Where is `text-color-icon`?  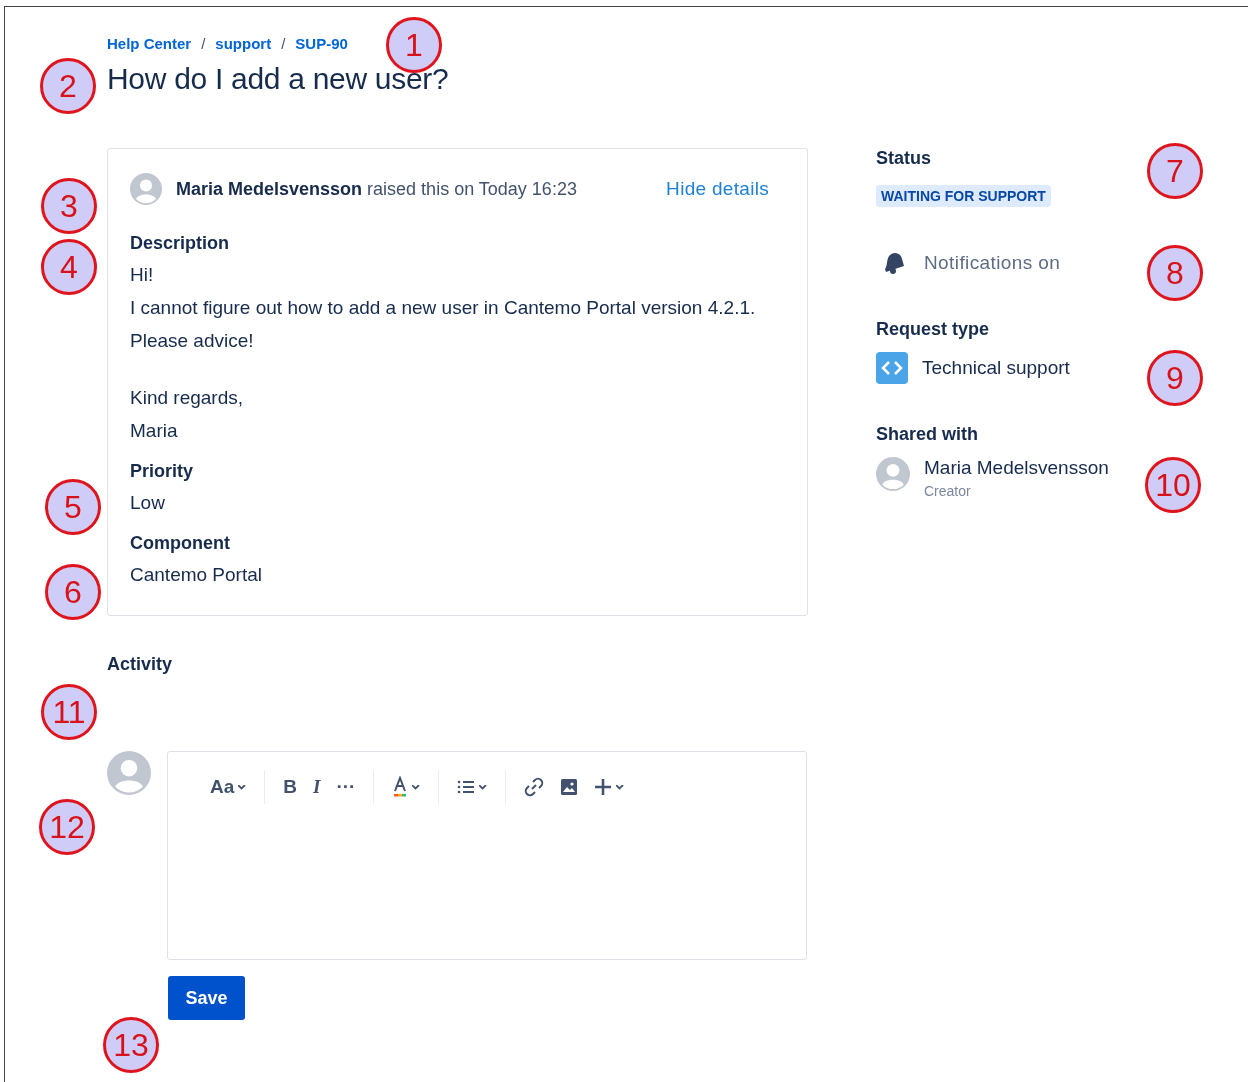
text-color-icon is located at coordinates (400, 787).